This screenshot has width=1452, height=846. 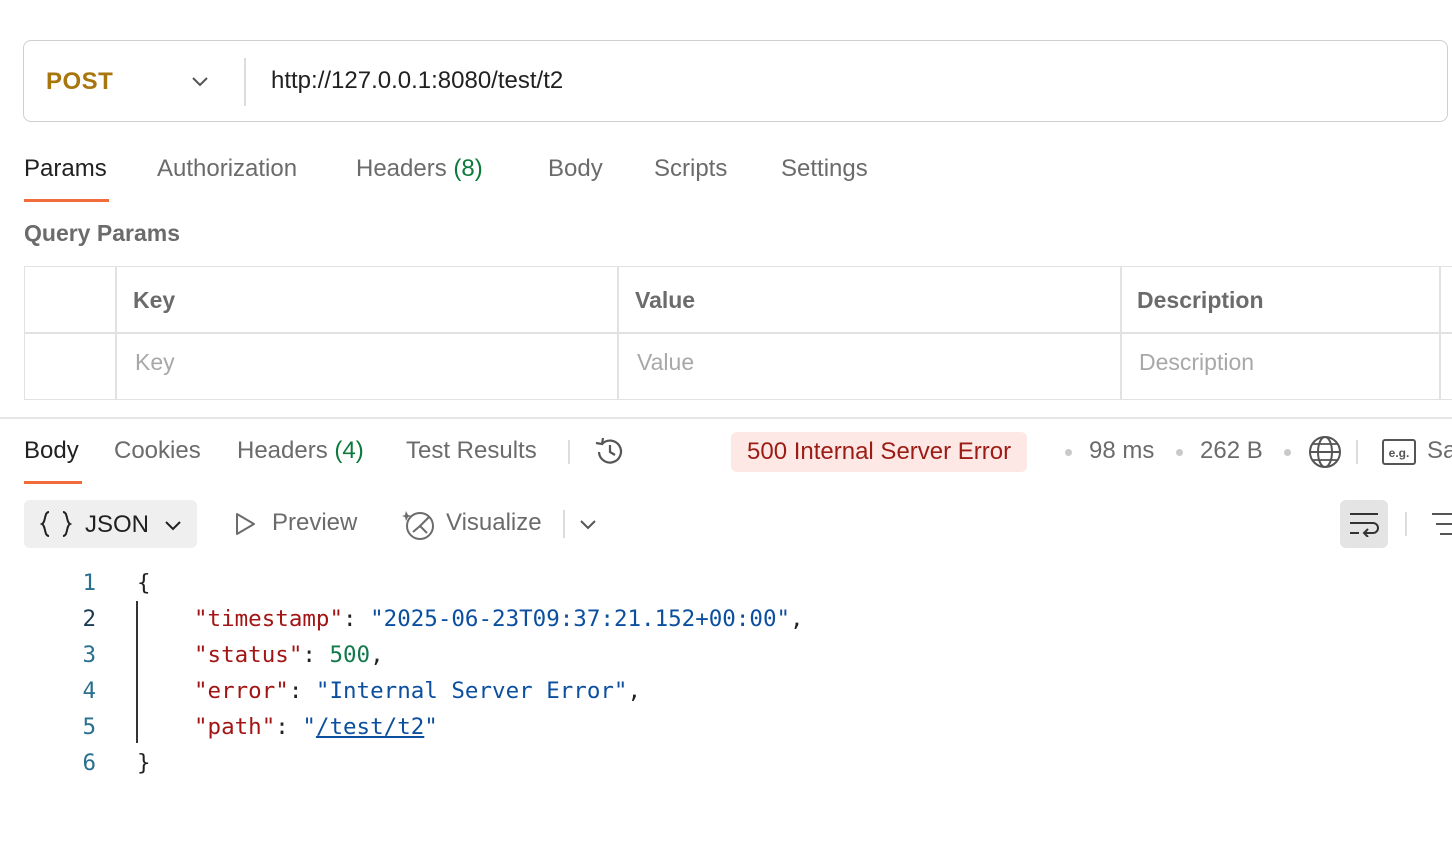 What do you see at coordinates (1231, 451) in the screenshot?
I see `response-size: 262 B` at bounding box center [1231, 451].